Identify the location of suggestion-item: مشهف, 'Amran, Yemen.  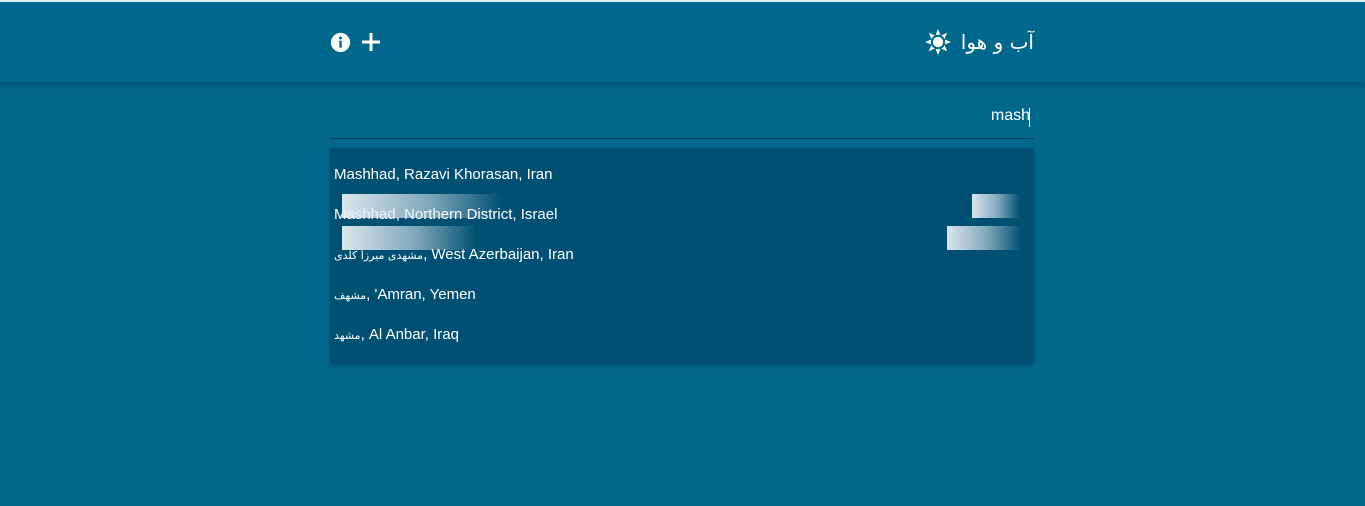
(679, 295).